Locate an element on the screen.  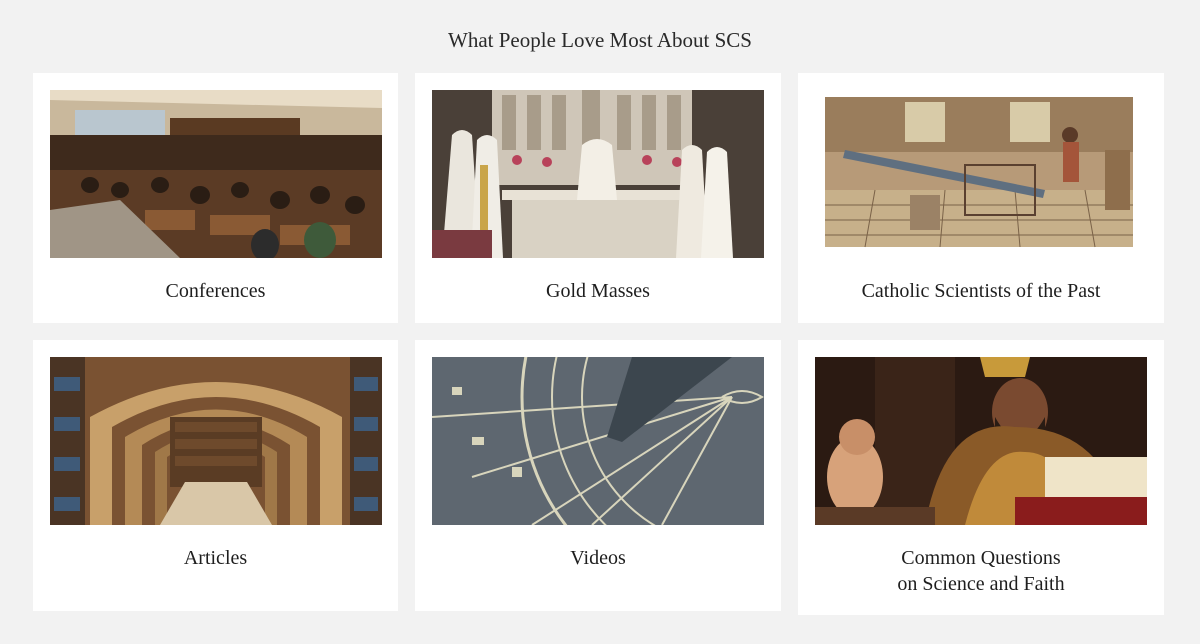
historic-engraving-image is located at coordinates (981, 174).